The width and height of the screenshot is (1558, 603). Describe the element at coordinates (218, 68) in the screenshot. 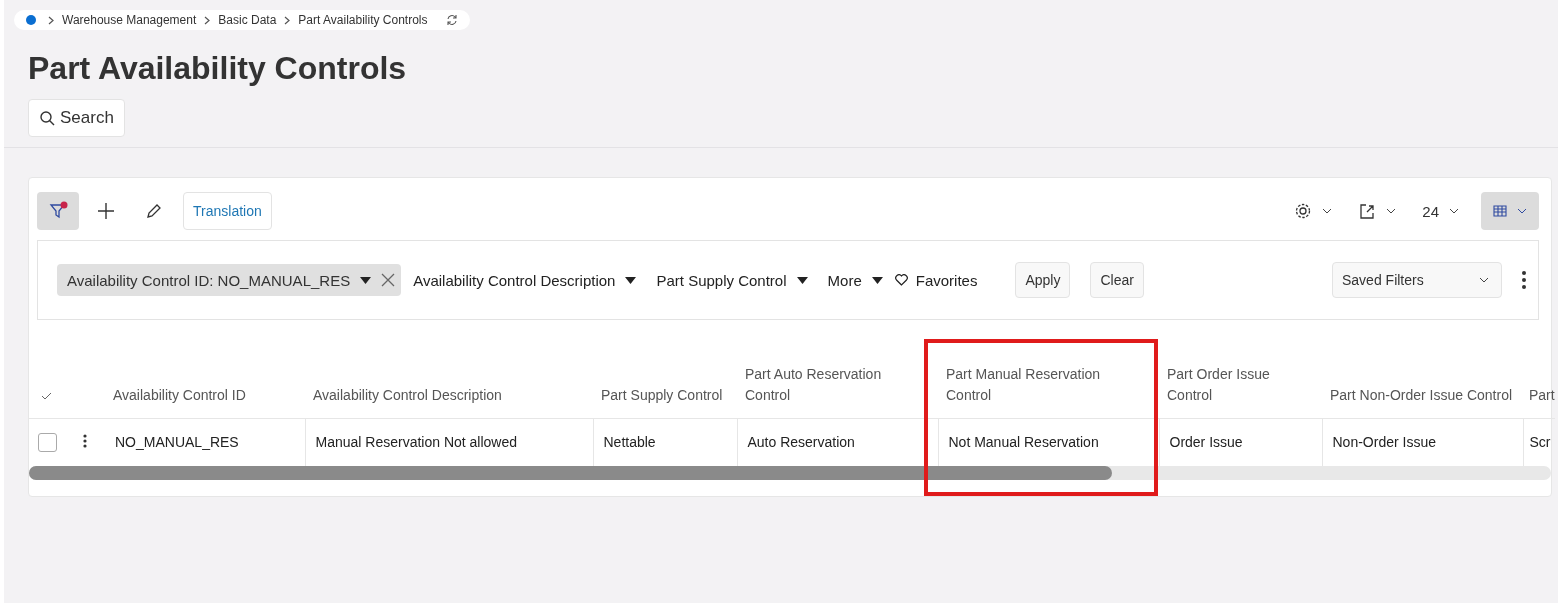

I see `page-title: Part Availability Controls` at that location.